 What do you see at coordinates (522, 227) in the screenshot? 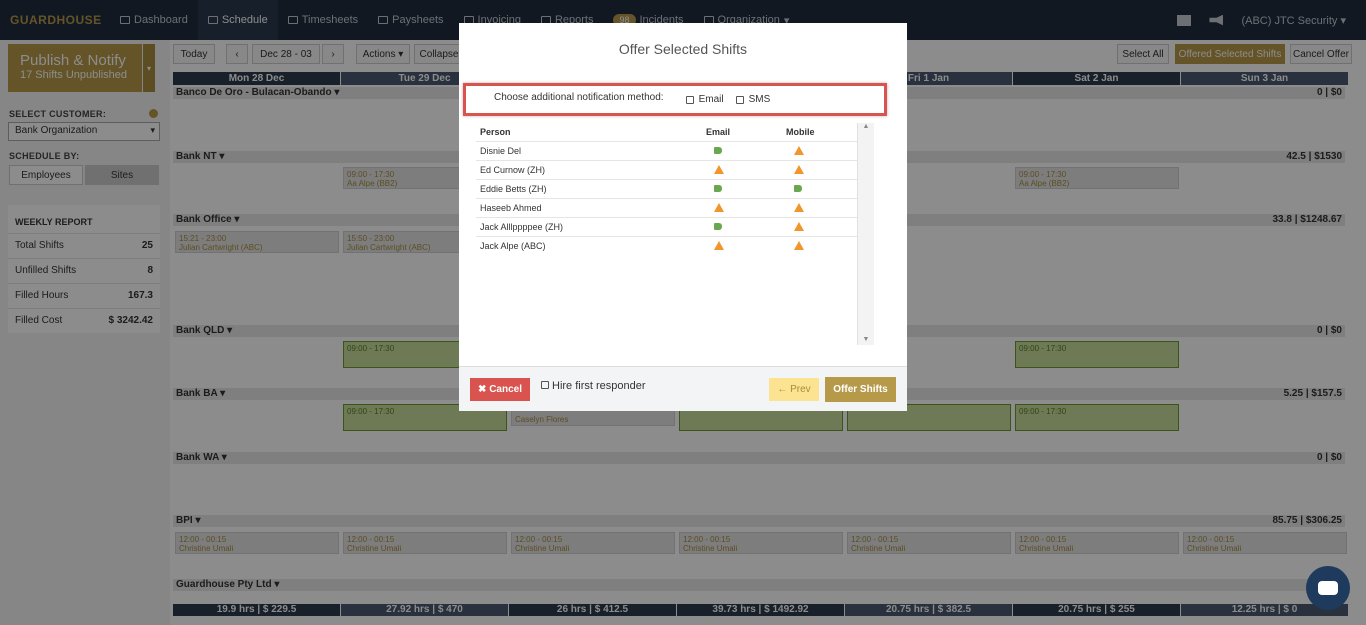
I see `person-name: Jack Alllppppee (ZH)` at bounding box center [522, 227].